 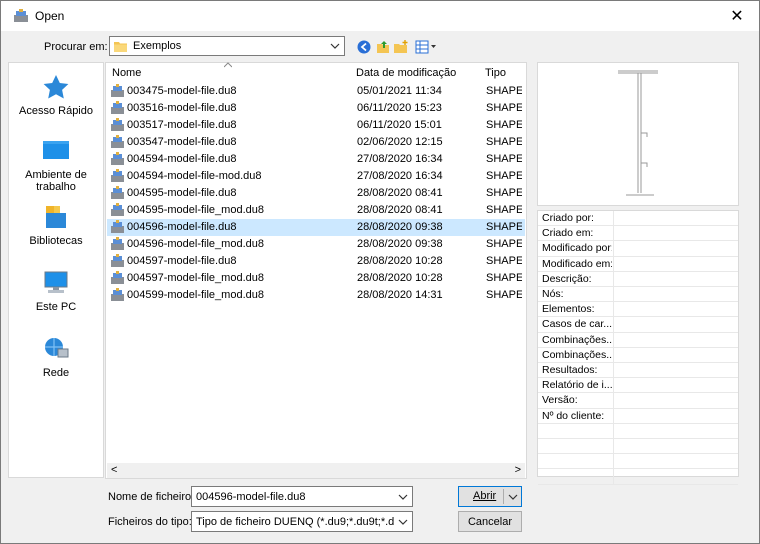 I want to click on cancel-label: Cancelar, so click(x=490, y=521).